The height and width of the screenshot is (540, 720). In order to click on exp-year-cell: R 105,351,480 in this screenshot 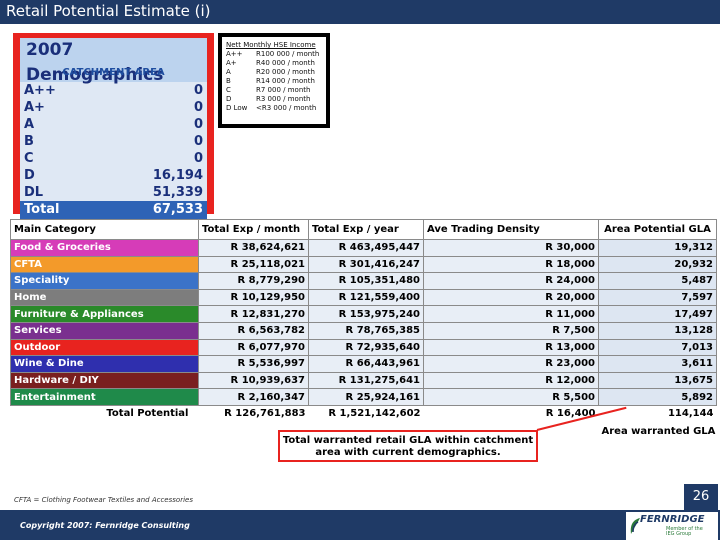, I will do `click(366, 281)`.